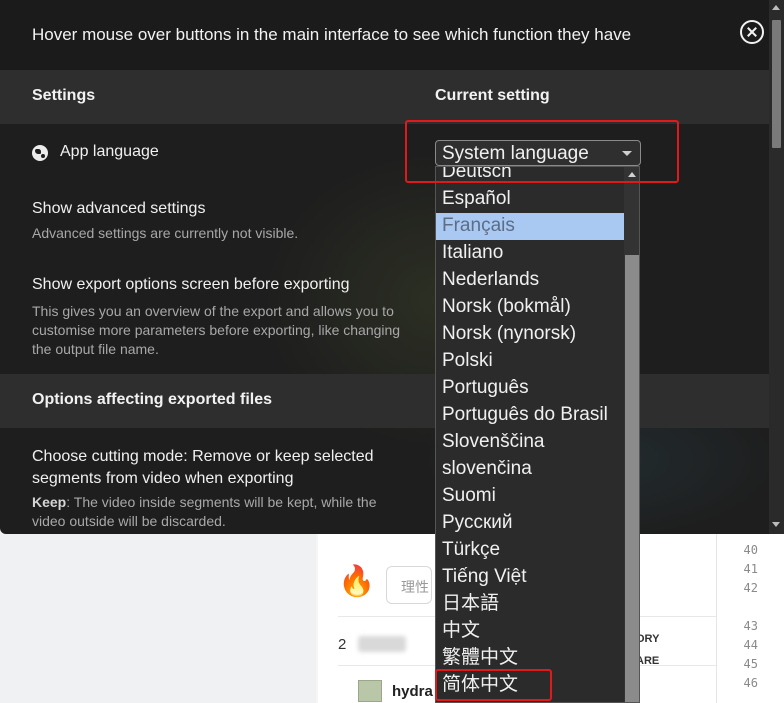 This screenshot has width=784, height=703. Describe the element at coordinates (342, 644) in the screenshot. I see `background-user-two: 2` at that location.